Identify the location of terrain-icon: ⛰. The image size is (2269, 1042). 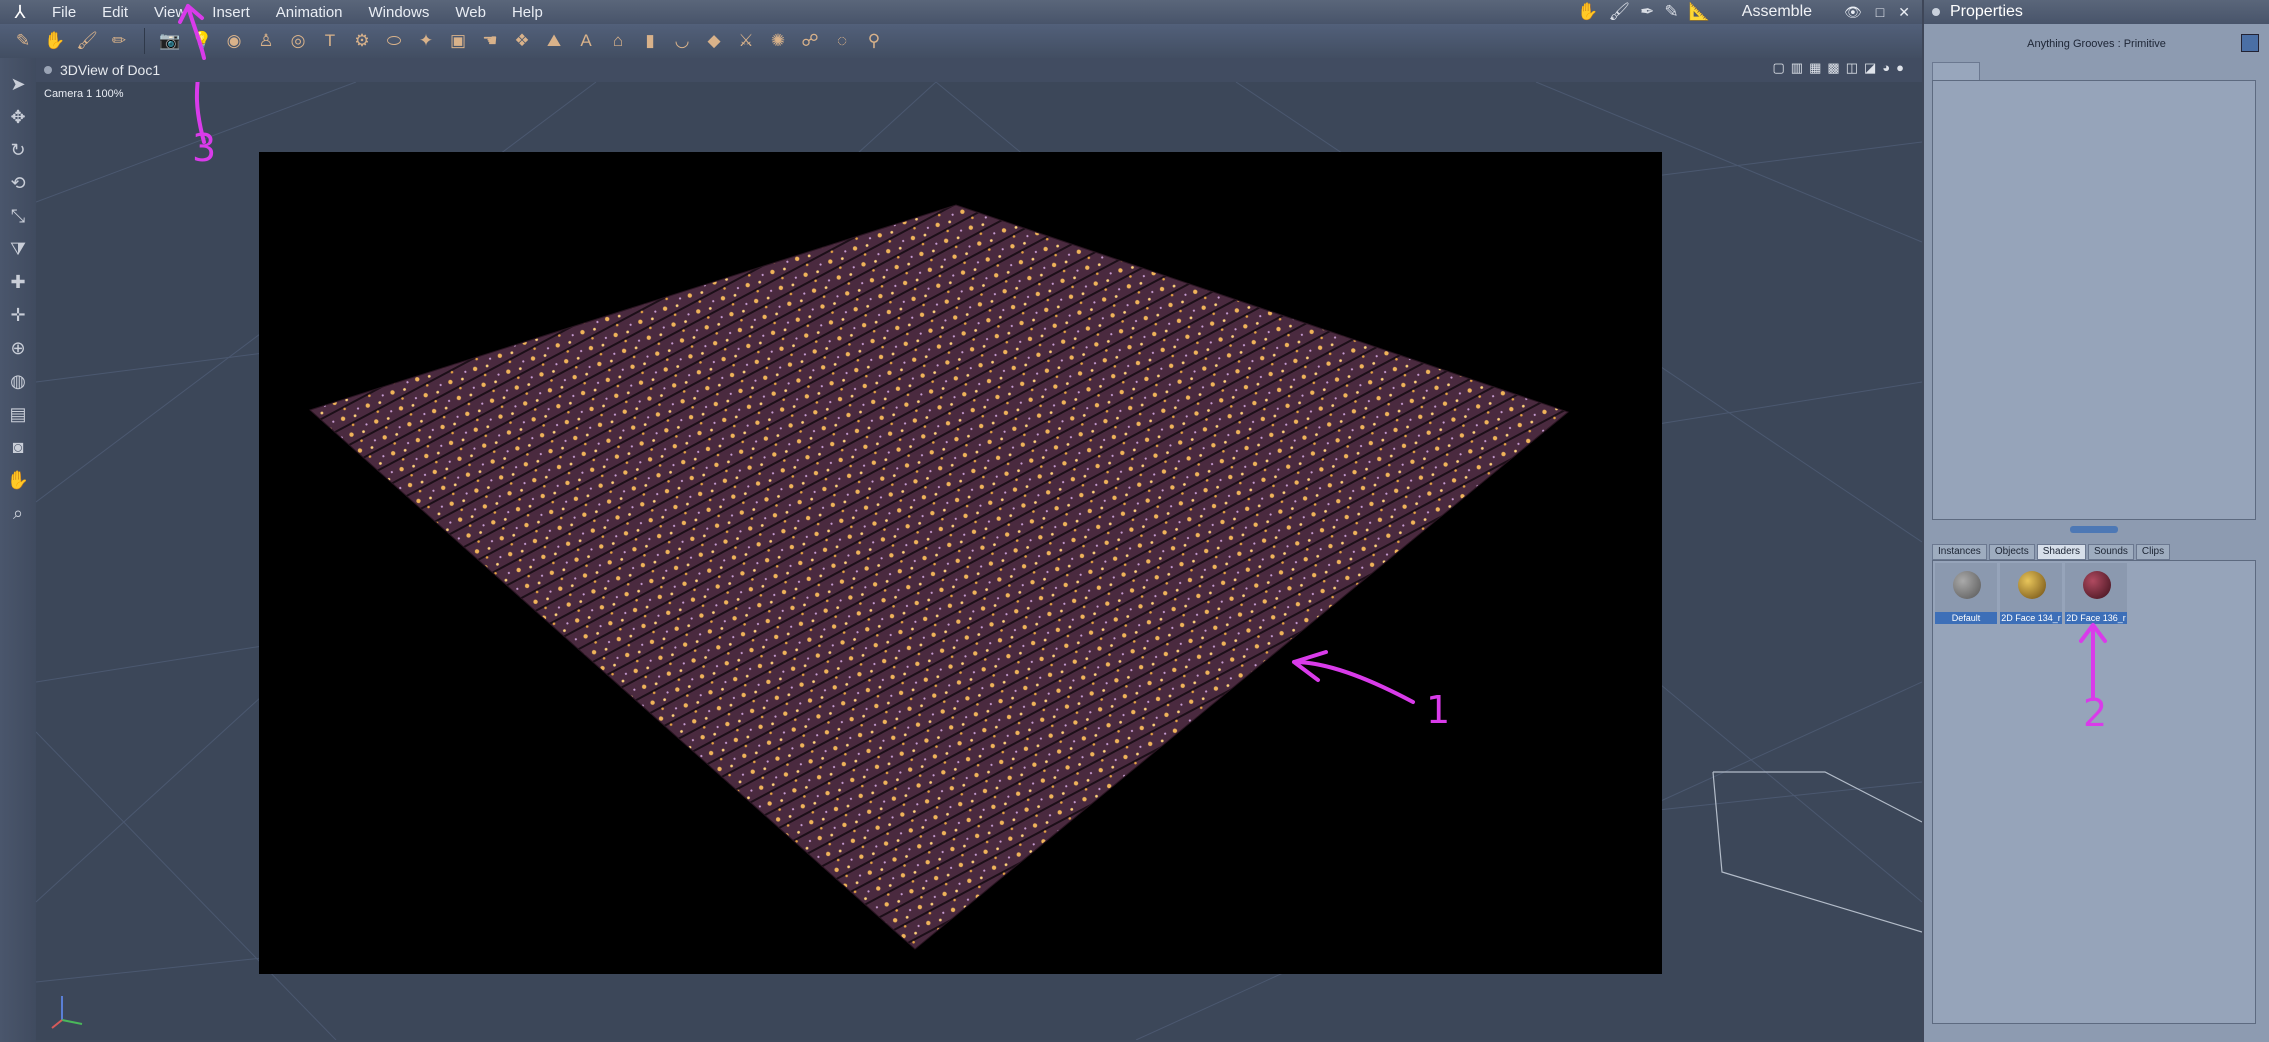
(554, 41).